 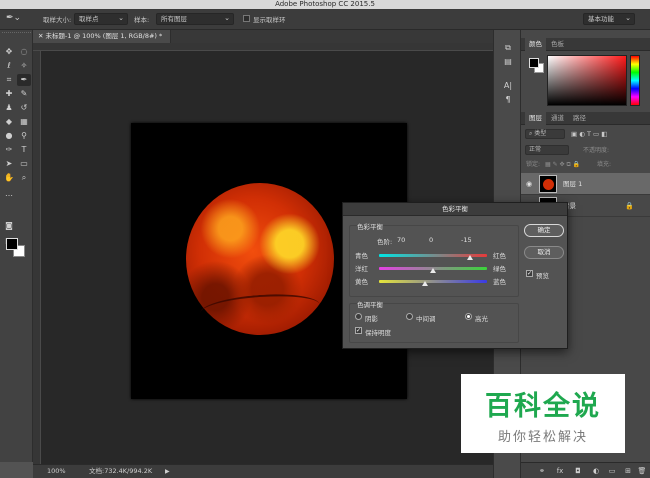 What do you see at coordinates (425, 283) in the screenshot?
I see `yellow-blue-slider-thumb` at bounding box center [425, 283].